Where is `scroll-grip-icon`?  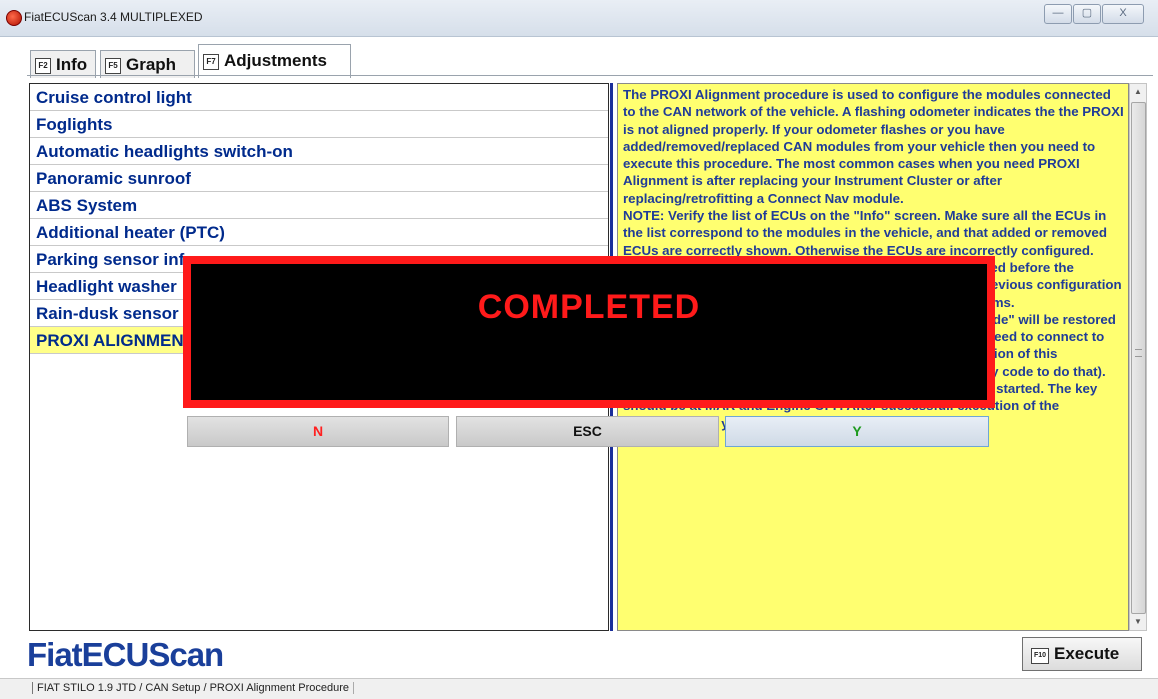 scroll-grip-icon is located at coordinates (1138, 353).